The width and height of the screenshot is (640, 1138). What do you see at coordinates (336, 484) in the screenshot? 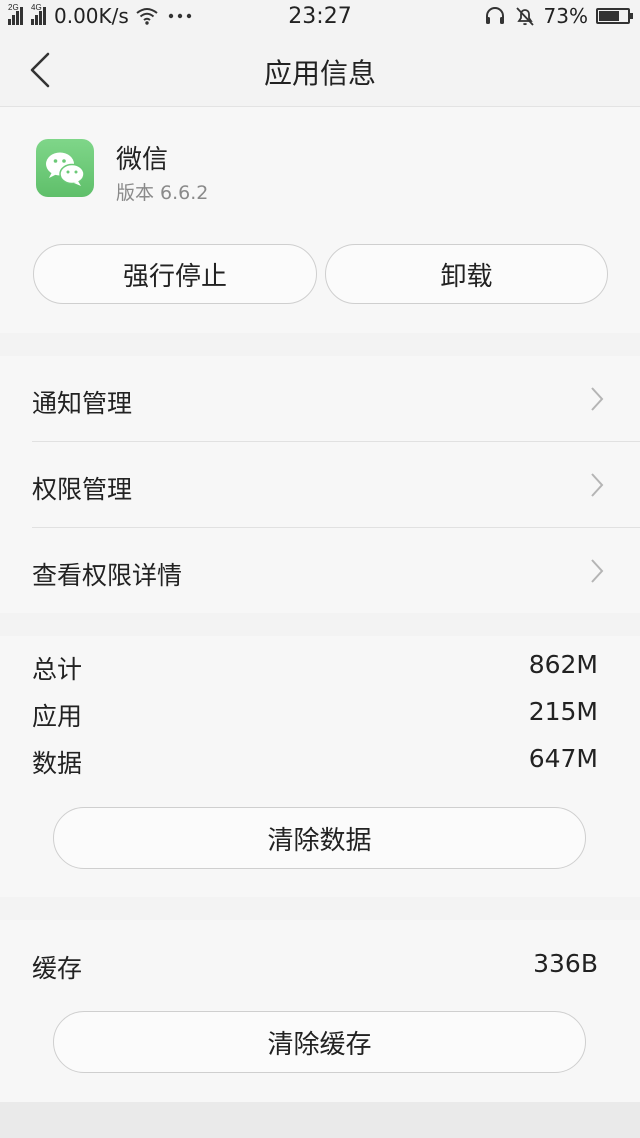
I see `menu-item-permissions: 权限管理` at bounding box center [336, 484].